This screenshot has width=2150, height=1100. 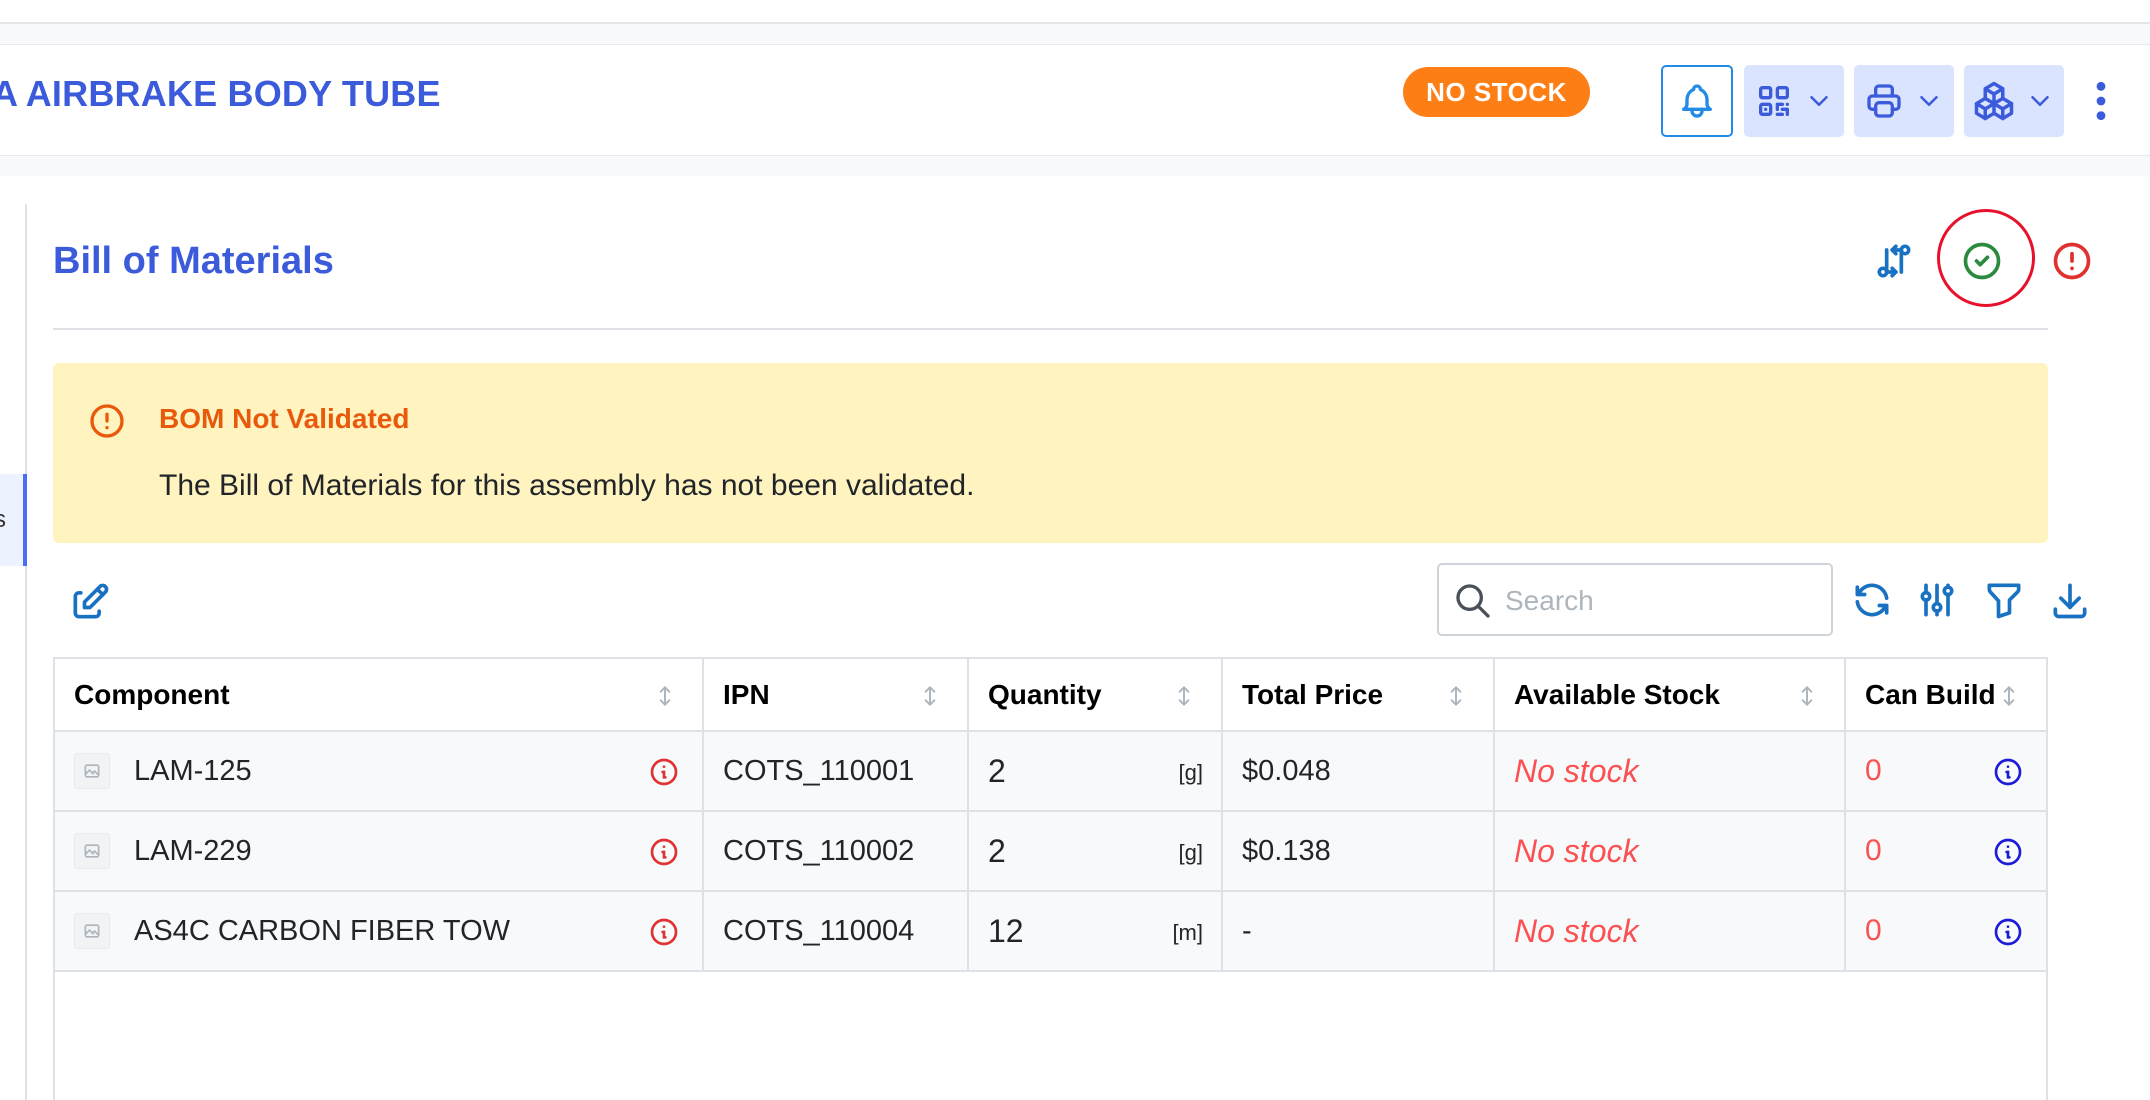 I want to click on edit-icon, so click(x=91, y=601).